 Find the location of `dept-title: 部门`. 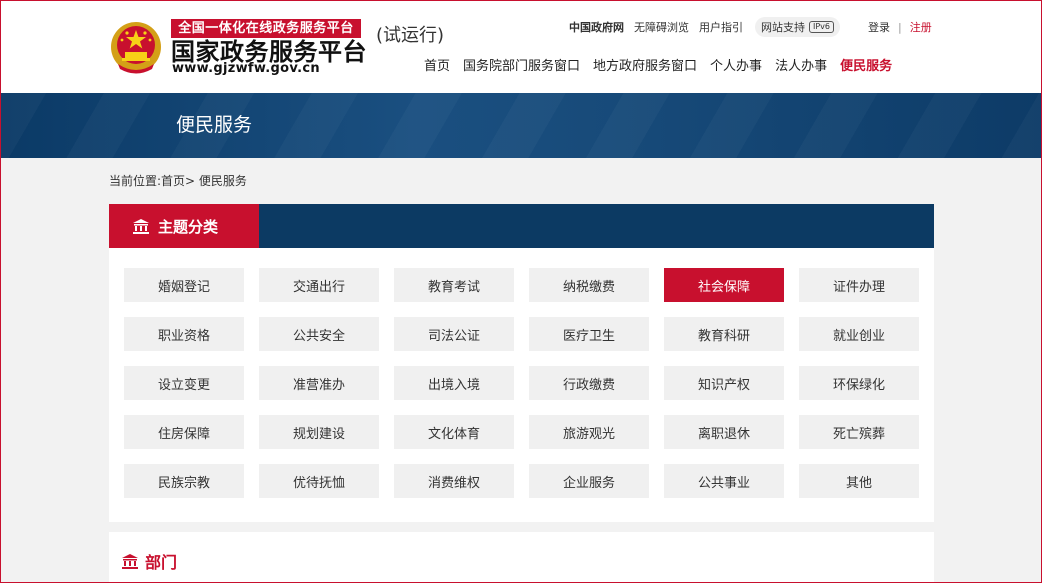

dept-title: 部门 is located at coordinates (149, 561).